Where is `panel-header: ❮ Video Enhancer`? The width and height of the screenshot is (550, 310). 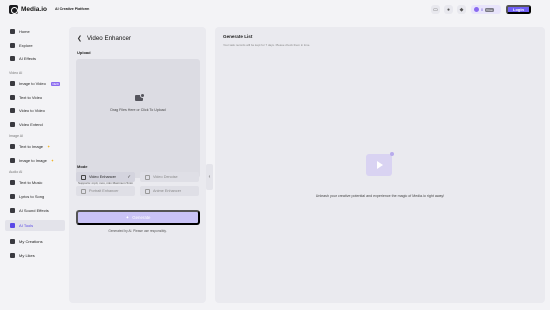 panel-header: ❮ Video Enhancer is located at coordinates (104, 38).